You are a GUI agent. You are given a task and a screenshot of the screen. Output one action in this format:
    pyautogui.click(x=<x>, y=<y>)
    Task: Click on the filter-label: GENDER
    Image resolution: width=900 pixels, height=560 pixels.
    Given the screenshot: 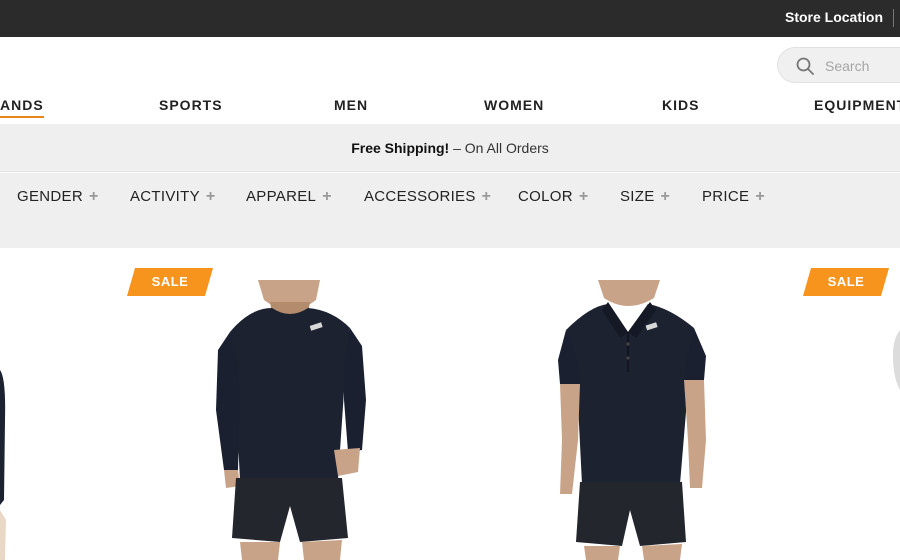 What is the action you would take?
    pyautogui.click(x=50, y=196)
    